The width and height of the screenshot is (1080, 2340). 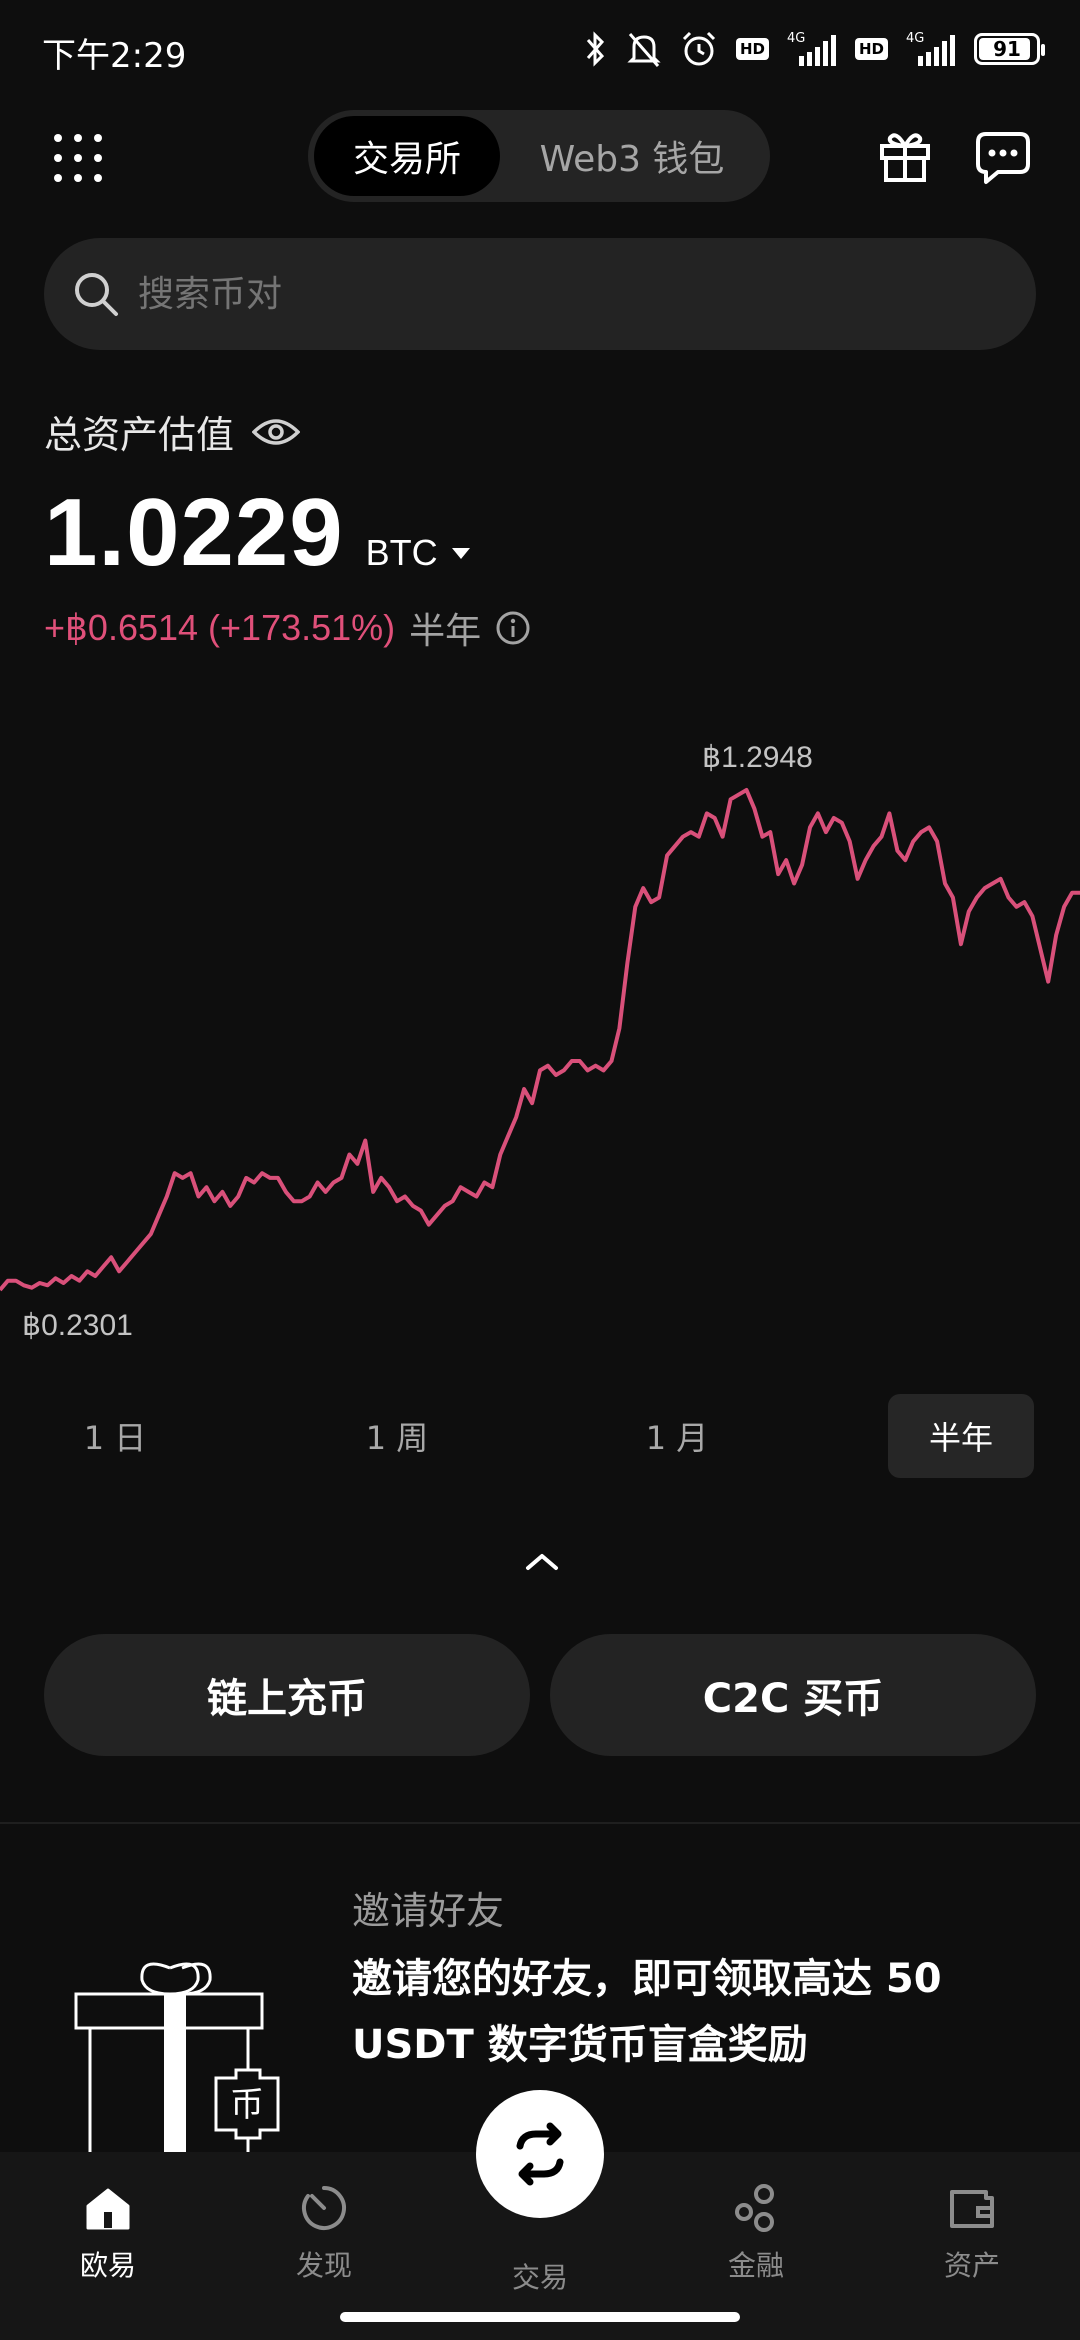 What do you see at coordinates (905, 155) in the screenshot?
I see `gift-icon` at bounding box center [905, 155].